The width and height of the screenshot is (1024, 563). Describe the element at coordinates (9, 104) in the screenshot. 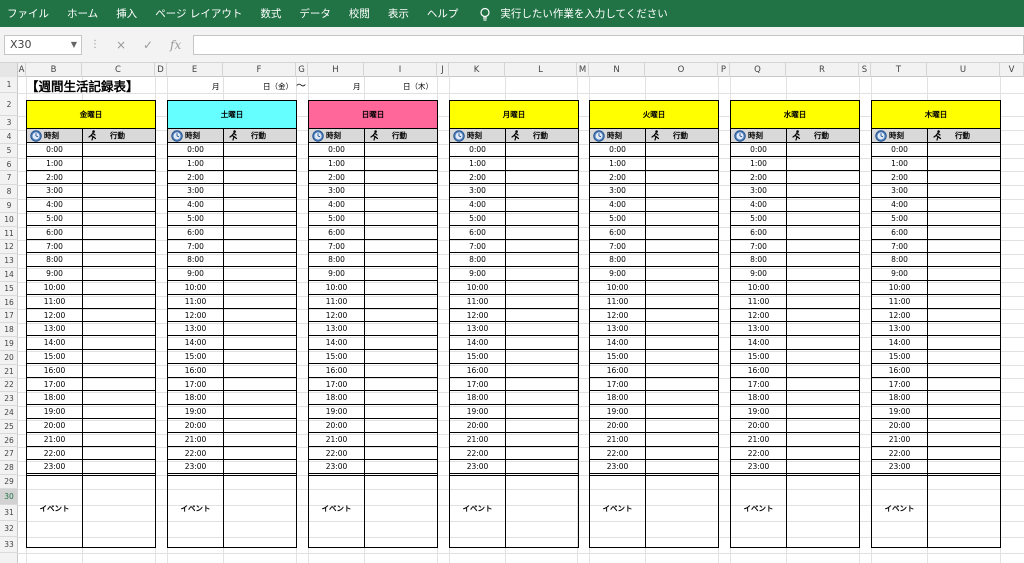

I see `row-header: 2` at that location.